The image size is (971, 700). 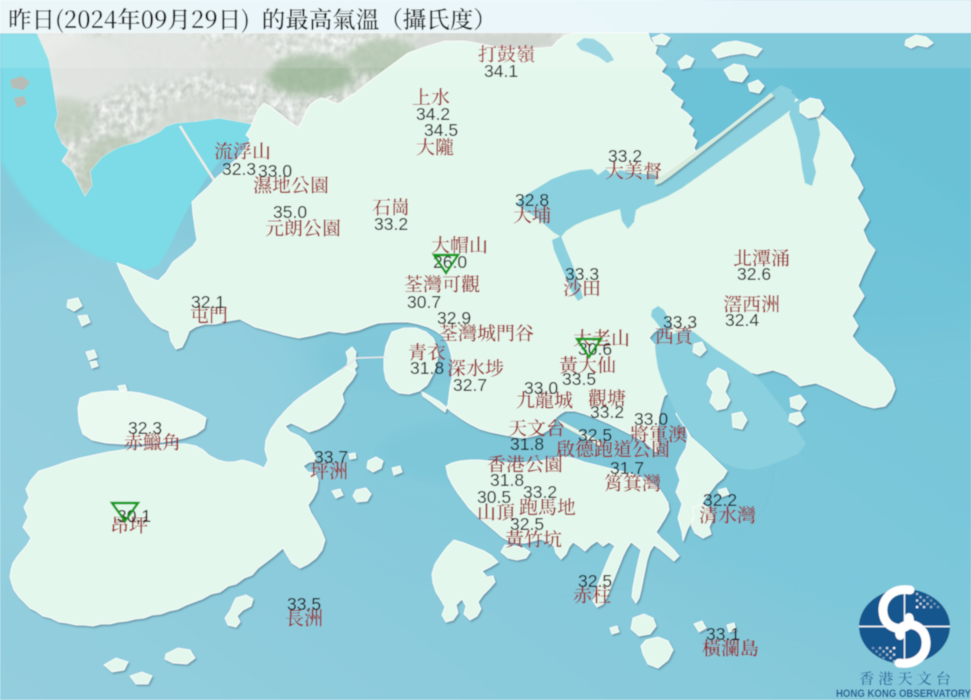 What do you see at coordinates (742, 320) in the screenshot?
I see `svg-text: 32.4` at bounding box center [742, 320].